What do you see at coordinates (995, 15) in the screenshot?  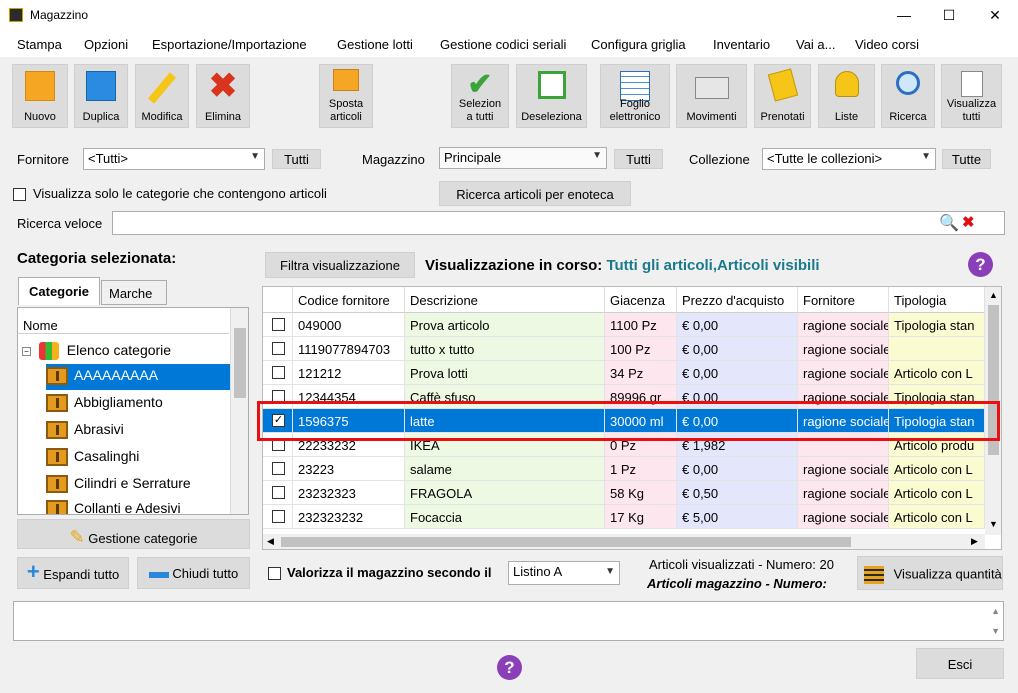 I see `close-button: ✕` at bounding box center [995, 15].